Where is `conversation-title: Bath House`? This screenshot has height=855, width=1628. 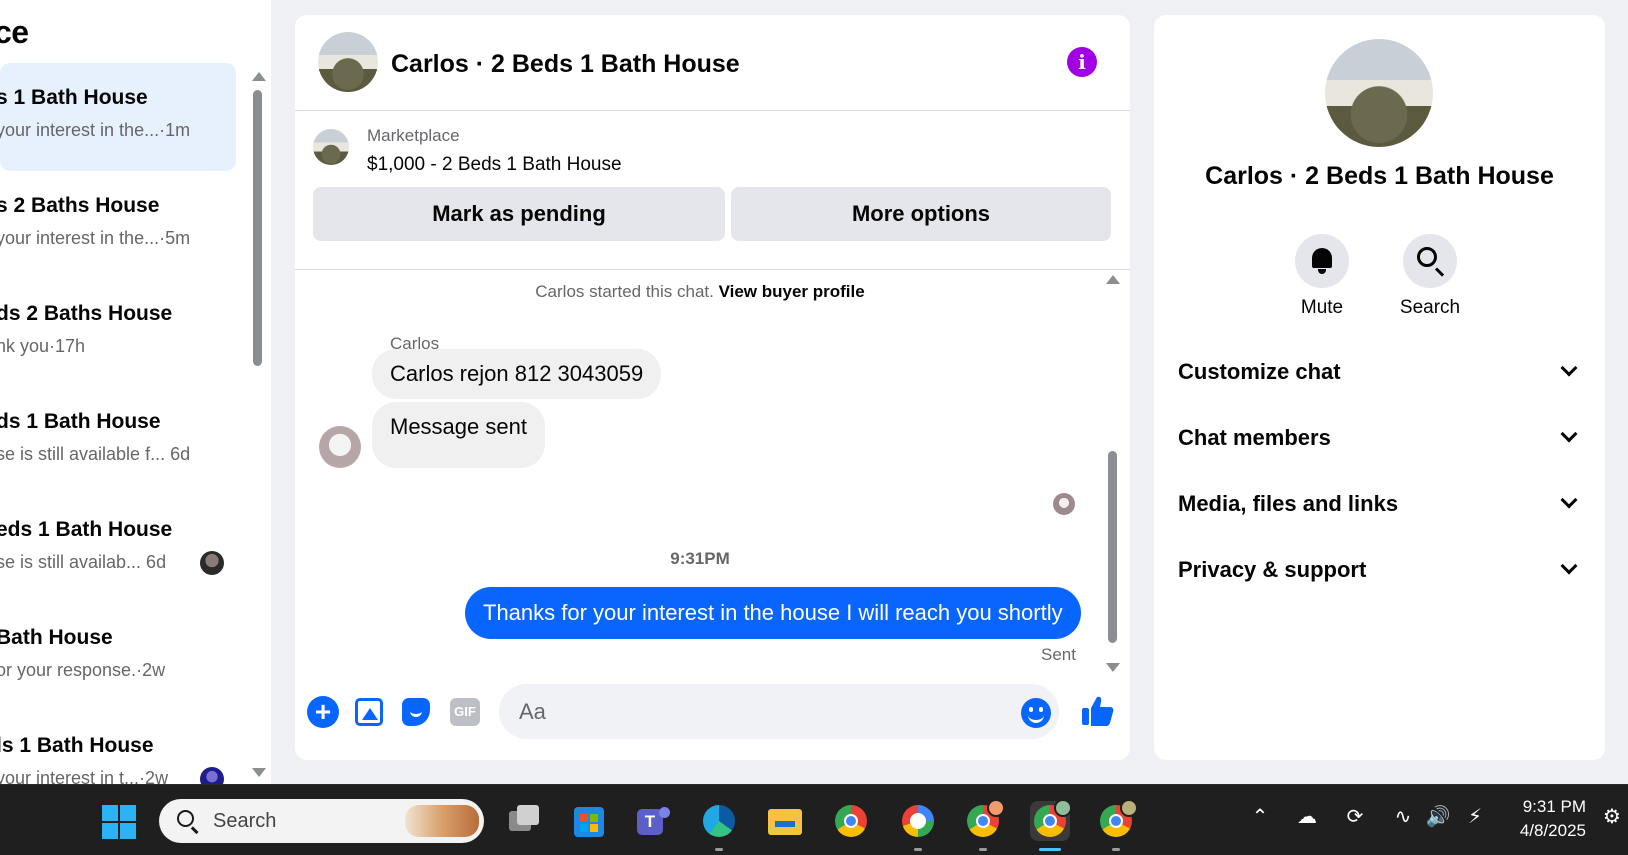
conversation-title: Bath House is located at coordinates (56, 637).